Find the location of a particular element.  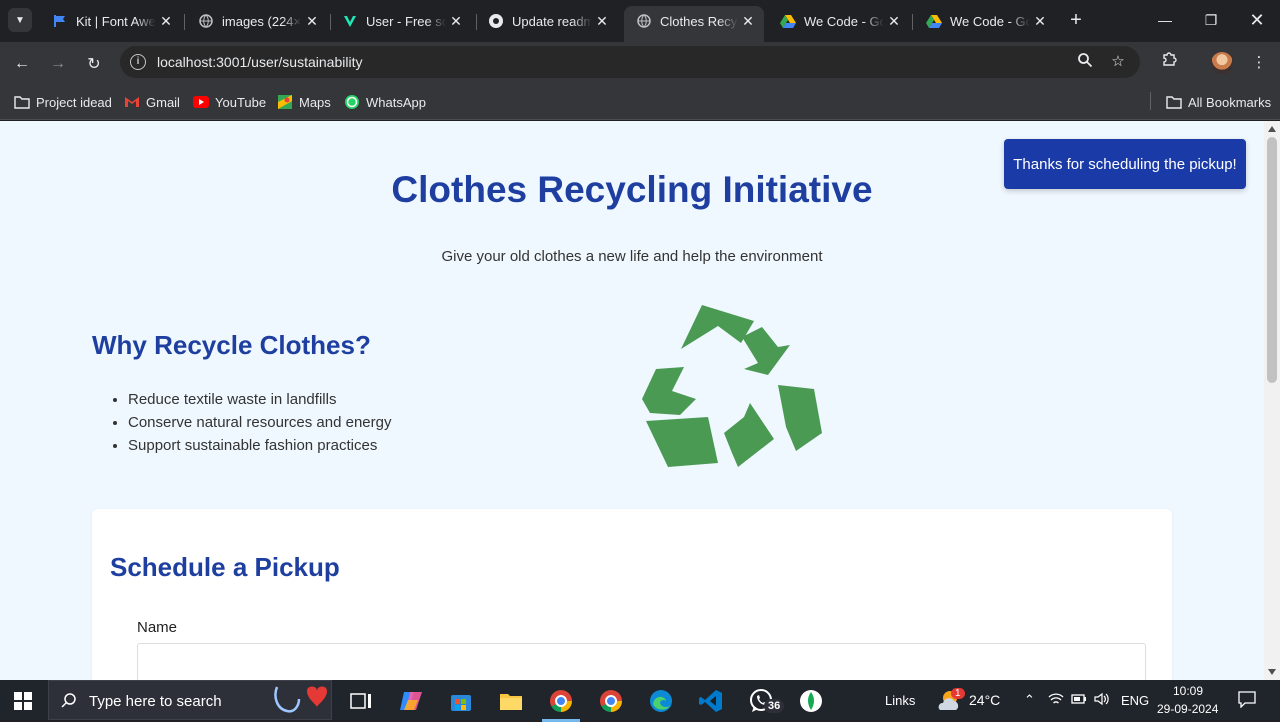

taskbar-search: Type here to search is located at coordinates (190, 700).